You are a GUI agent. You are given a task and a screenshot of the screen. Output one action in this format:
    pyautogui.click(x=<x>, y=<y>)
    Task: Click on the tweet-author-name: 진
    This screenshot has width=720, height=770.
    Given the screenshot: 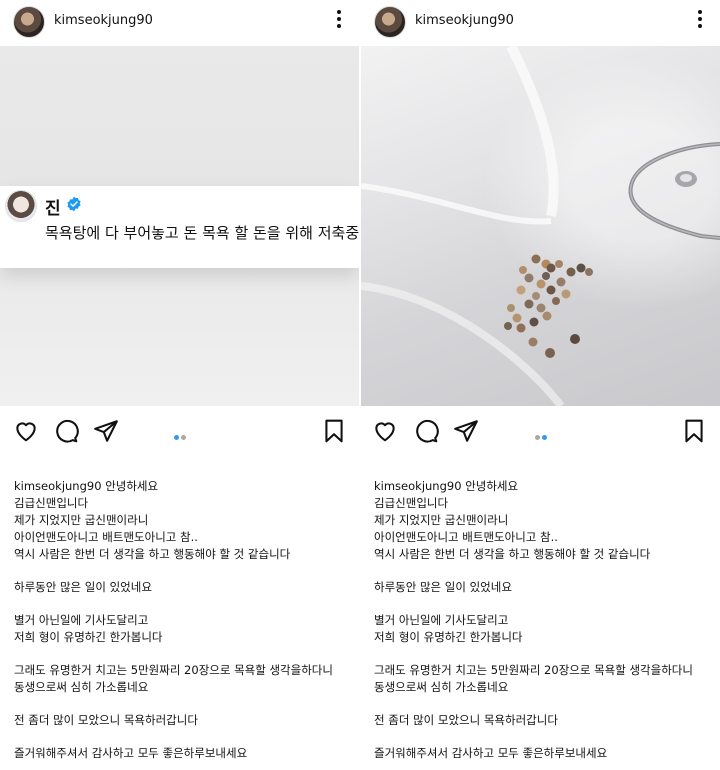 What is the action you would take?
    pyautogui.click(x=53, y=209)
    